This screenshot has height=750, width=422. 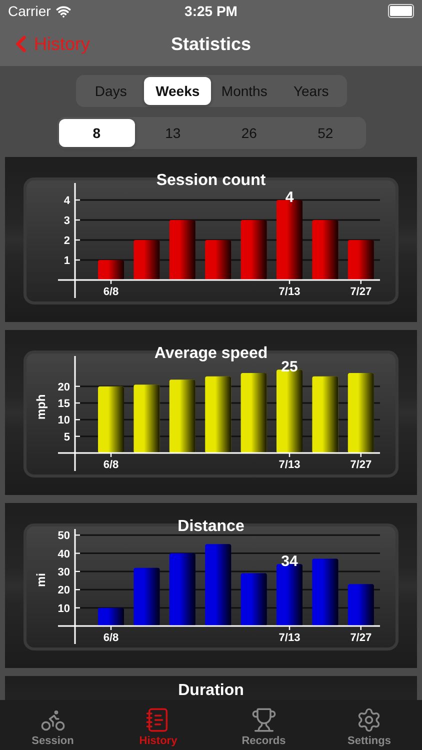 What do you see at coordinates (211, 353) in the screenshot?
I see `chart-title: Average speed` at bounding box center [211, 353].